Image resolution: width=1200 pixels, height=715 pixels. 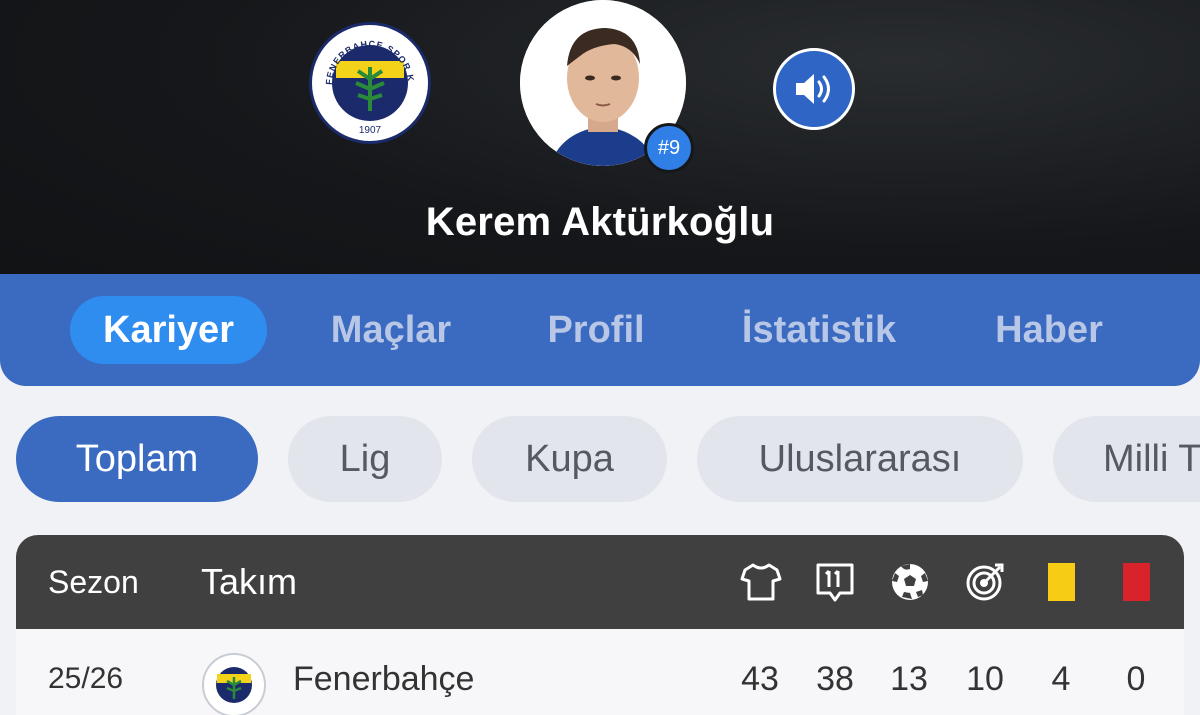 What do you see at coordinates (761, 582) in the screenshot?
I see `jersey-icon` at bounding box center [761, 582].